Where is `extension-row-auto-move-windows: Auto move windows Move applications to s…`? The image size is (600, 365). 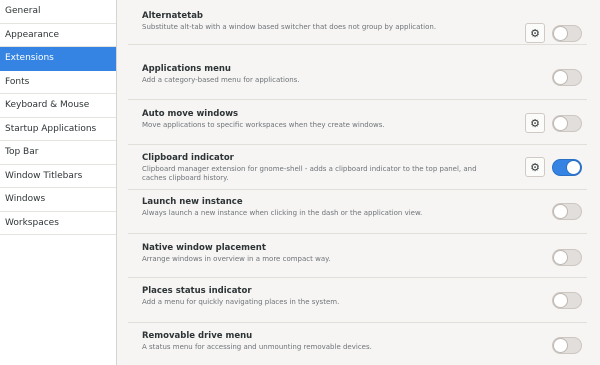 extension-row-auto-move-windows: Auto move windows Move applications to s… is located at coordinates (357, 122).